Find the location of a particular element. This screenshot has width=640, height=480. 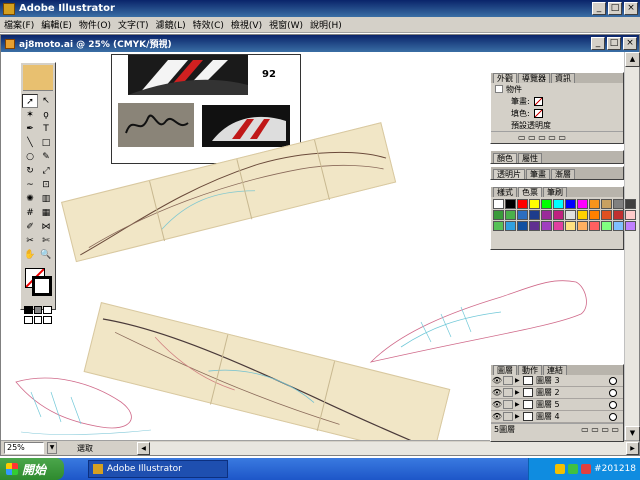

standard-screen-mode-button is located at coordinates (28, 320).